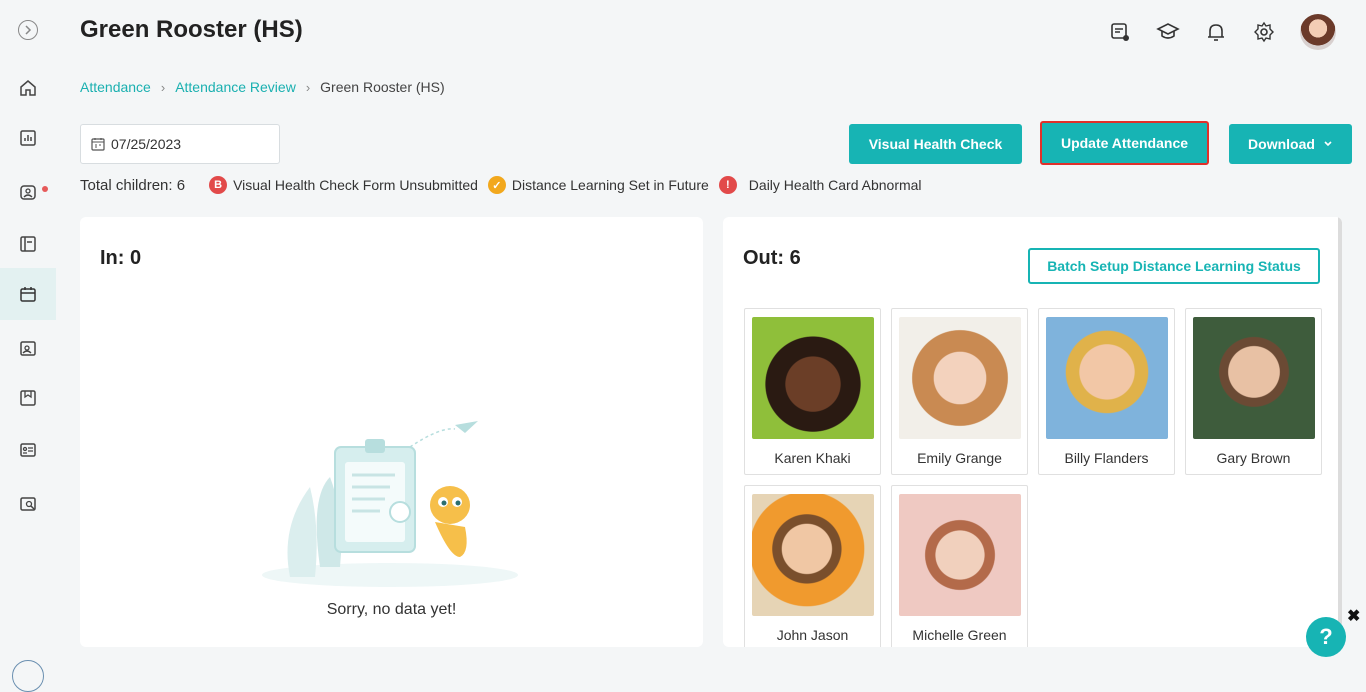 Image resolution: width=1366 pixels, height=692 pixels. Describe the element at coordinates (496, 185) in the screenshot. I see `check-circle-icon: ✓` at that location.